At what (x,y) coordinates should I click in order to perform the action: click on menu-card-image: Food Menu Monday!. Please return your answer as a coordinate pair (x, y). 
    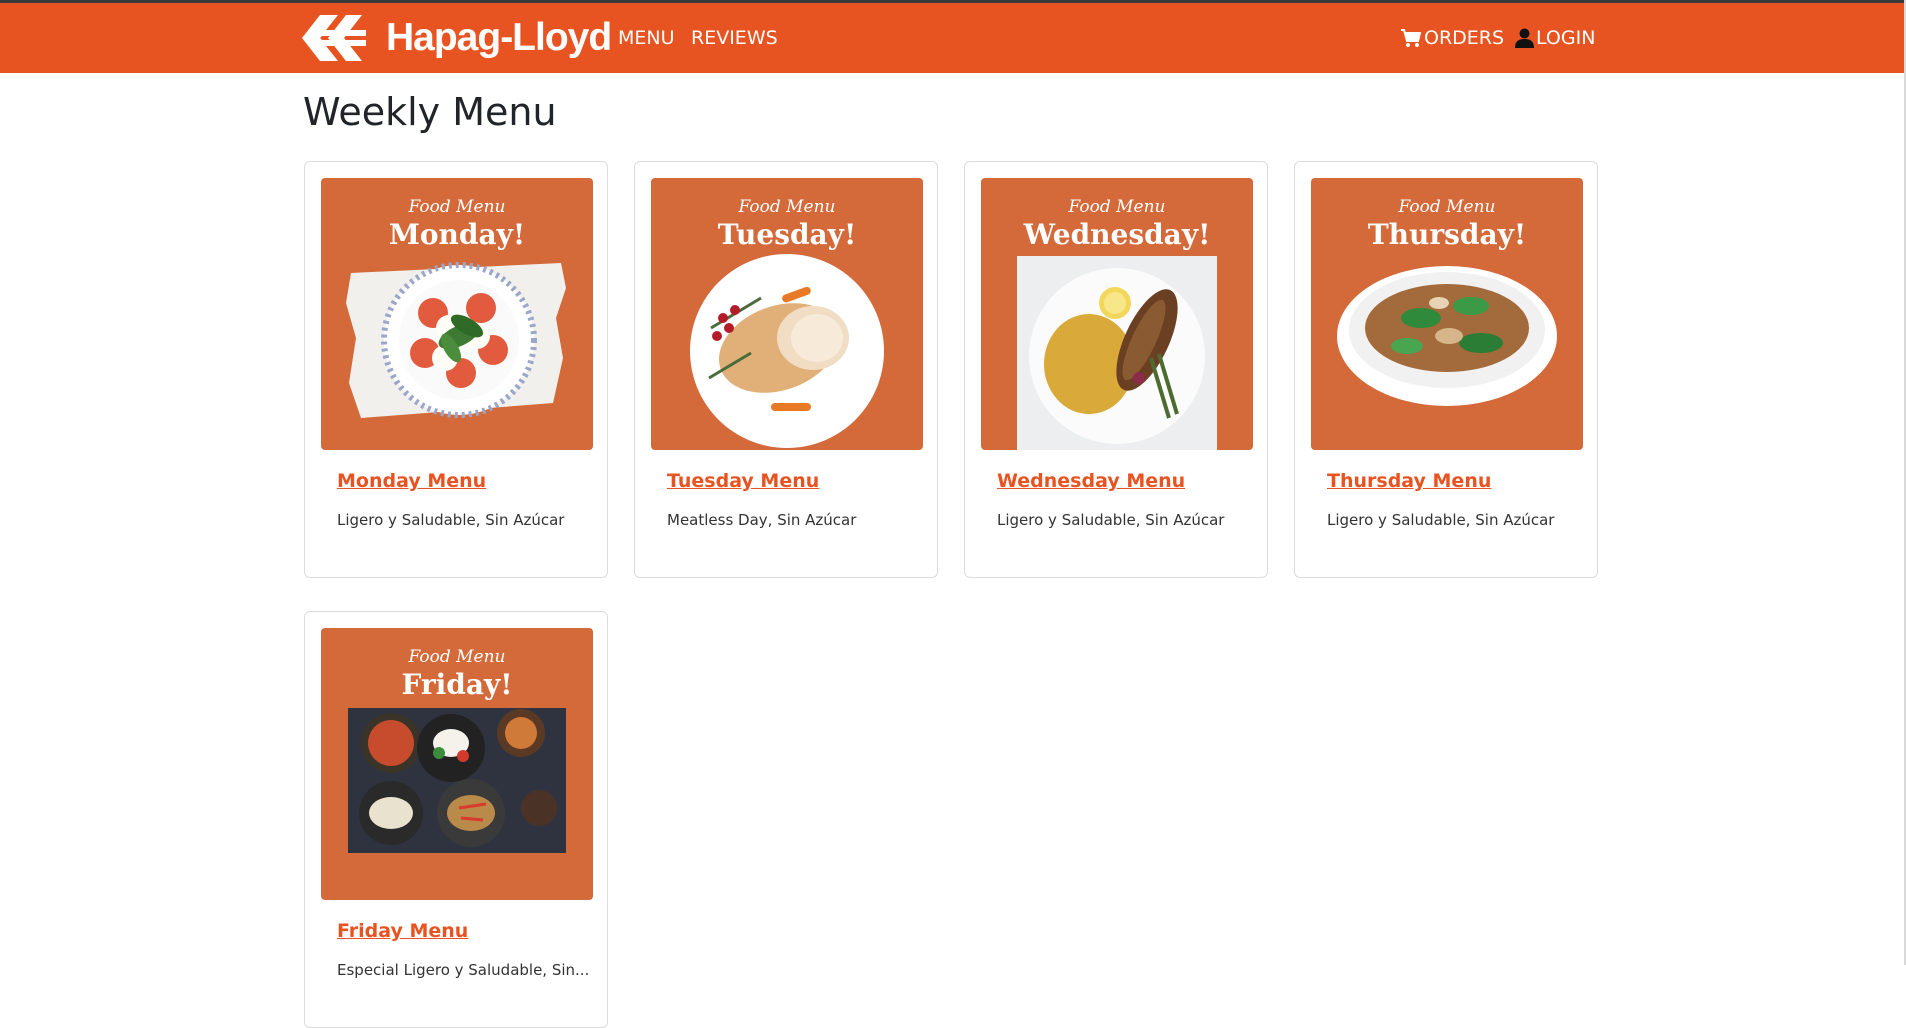
    Looking at the image, I should click on (457, 314).